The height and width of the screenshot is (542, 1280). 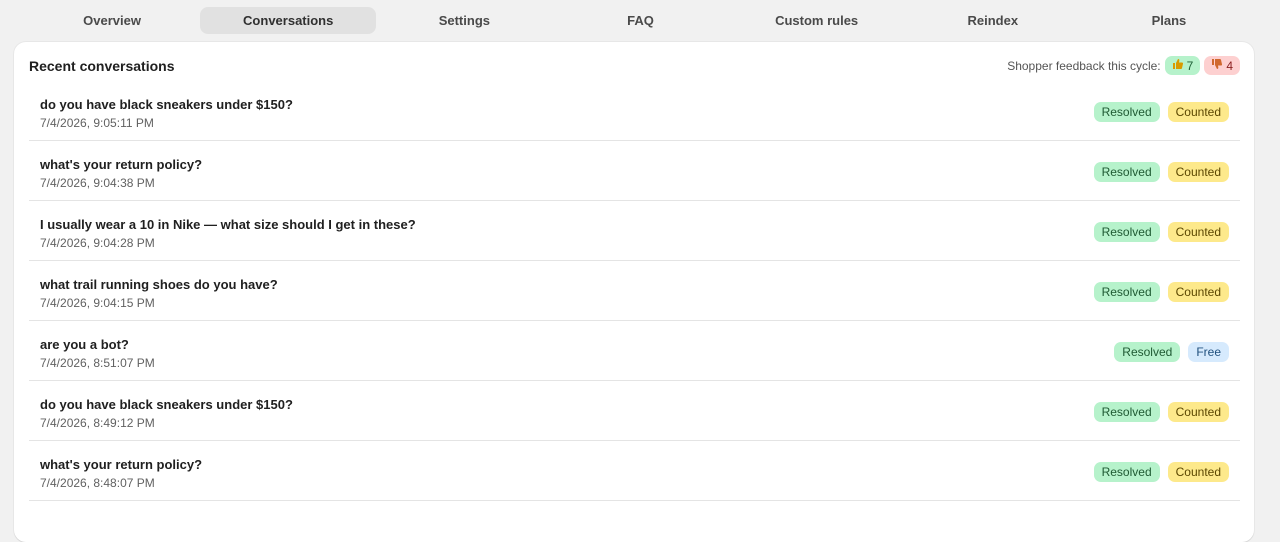 I want to click on conversation-timestamp: 7/4/2026, 8:51:07 PM, so click(x=97, y=363).